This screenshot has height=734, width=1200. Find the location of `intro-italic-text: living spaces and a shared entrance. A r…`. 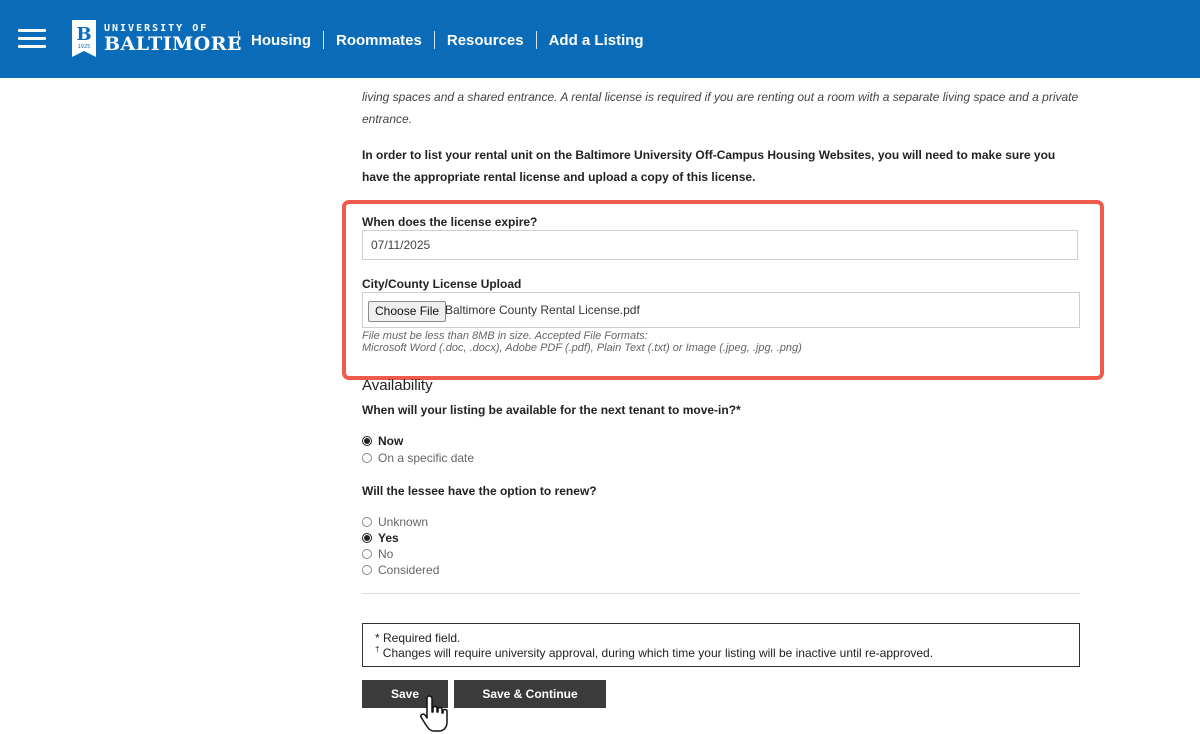

intro-italic-text: living spaces and a shared entrance. A r… is located at coordinates (720, 108).